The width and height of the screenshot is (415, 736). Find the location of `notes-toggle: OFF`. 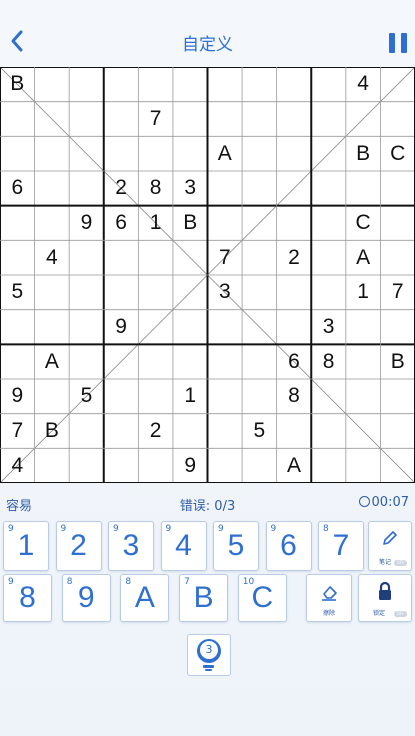

notes-toggle: OFF is located at coordinates (400, 563).